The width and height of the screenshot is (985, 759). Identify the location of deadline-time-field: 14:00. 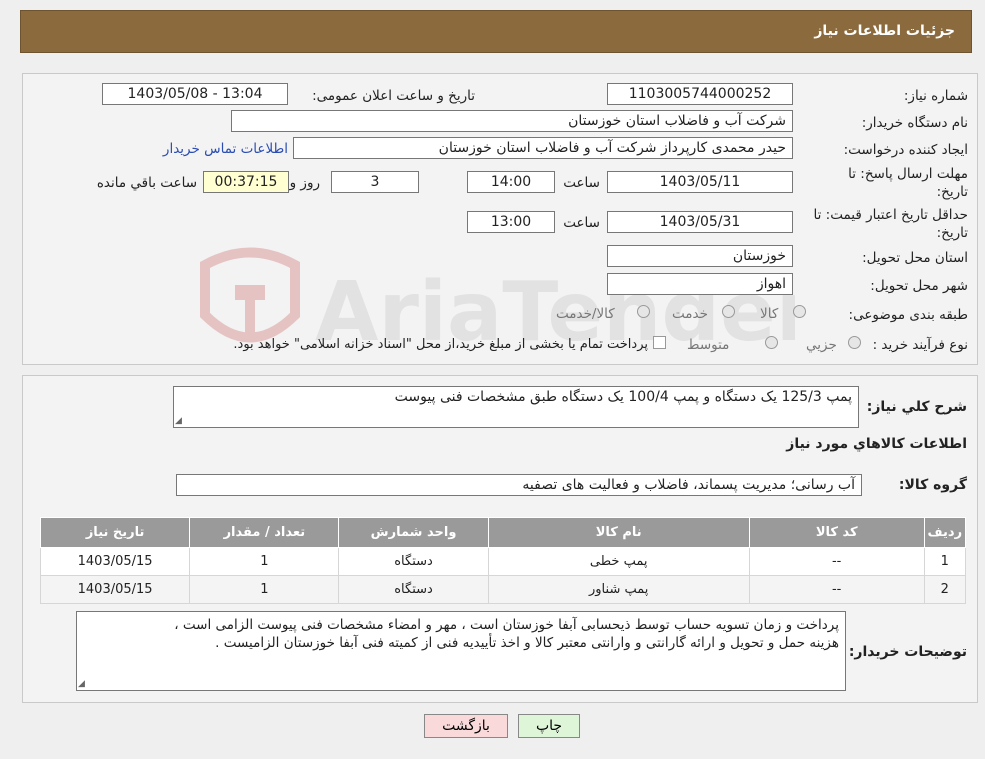
(511, 182).